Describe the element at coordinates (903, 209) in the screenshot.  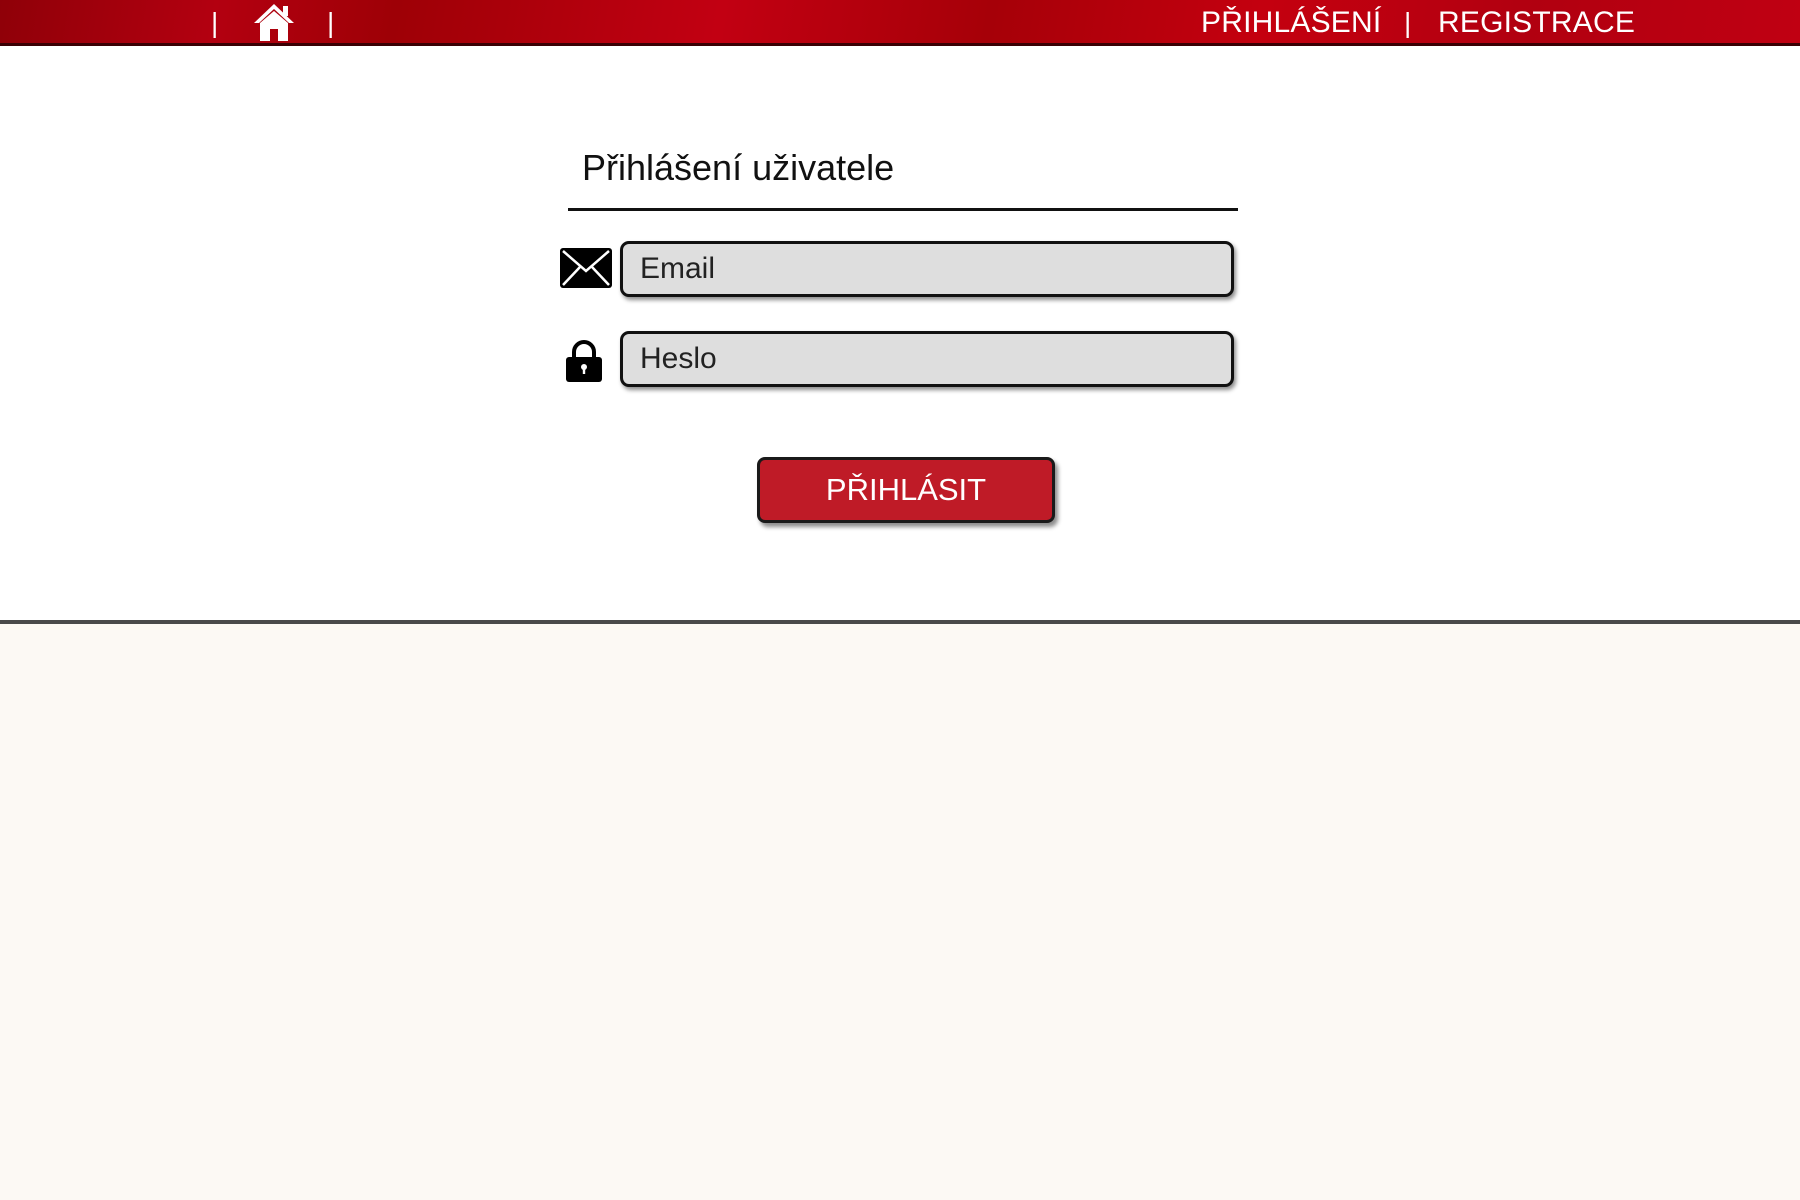
I see `title-divider` at that location.